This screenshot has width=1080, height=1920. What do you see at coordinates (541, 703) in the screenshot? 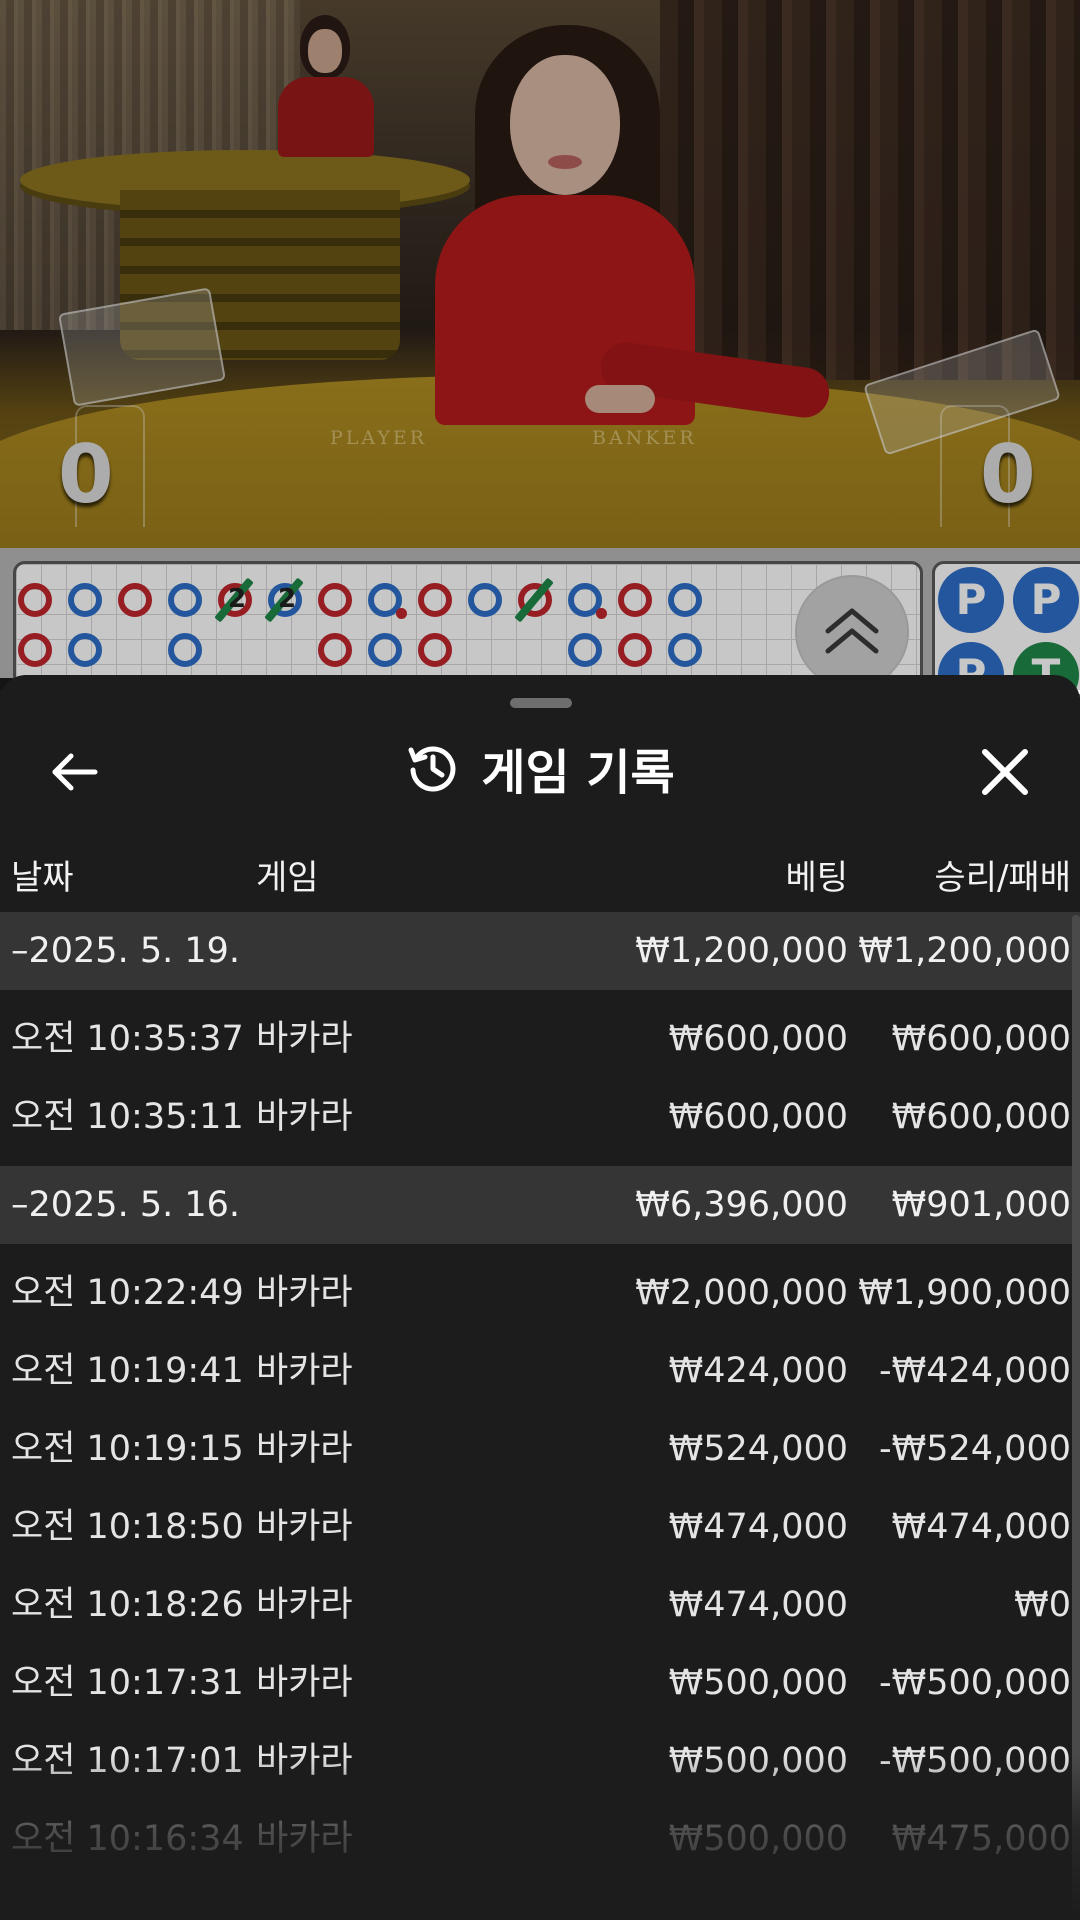
I see `sheet-drag-handle` at bounding box center [541, 703].